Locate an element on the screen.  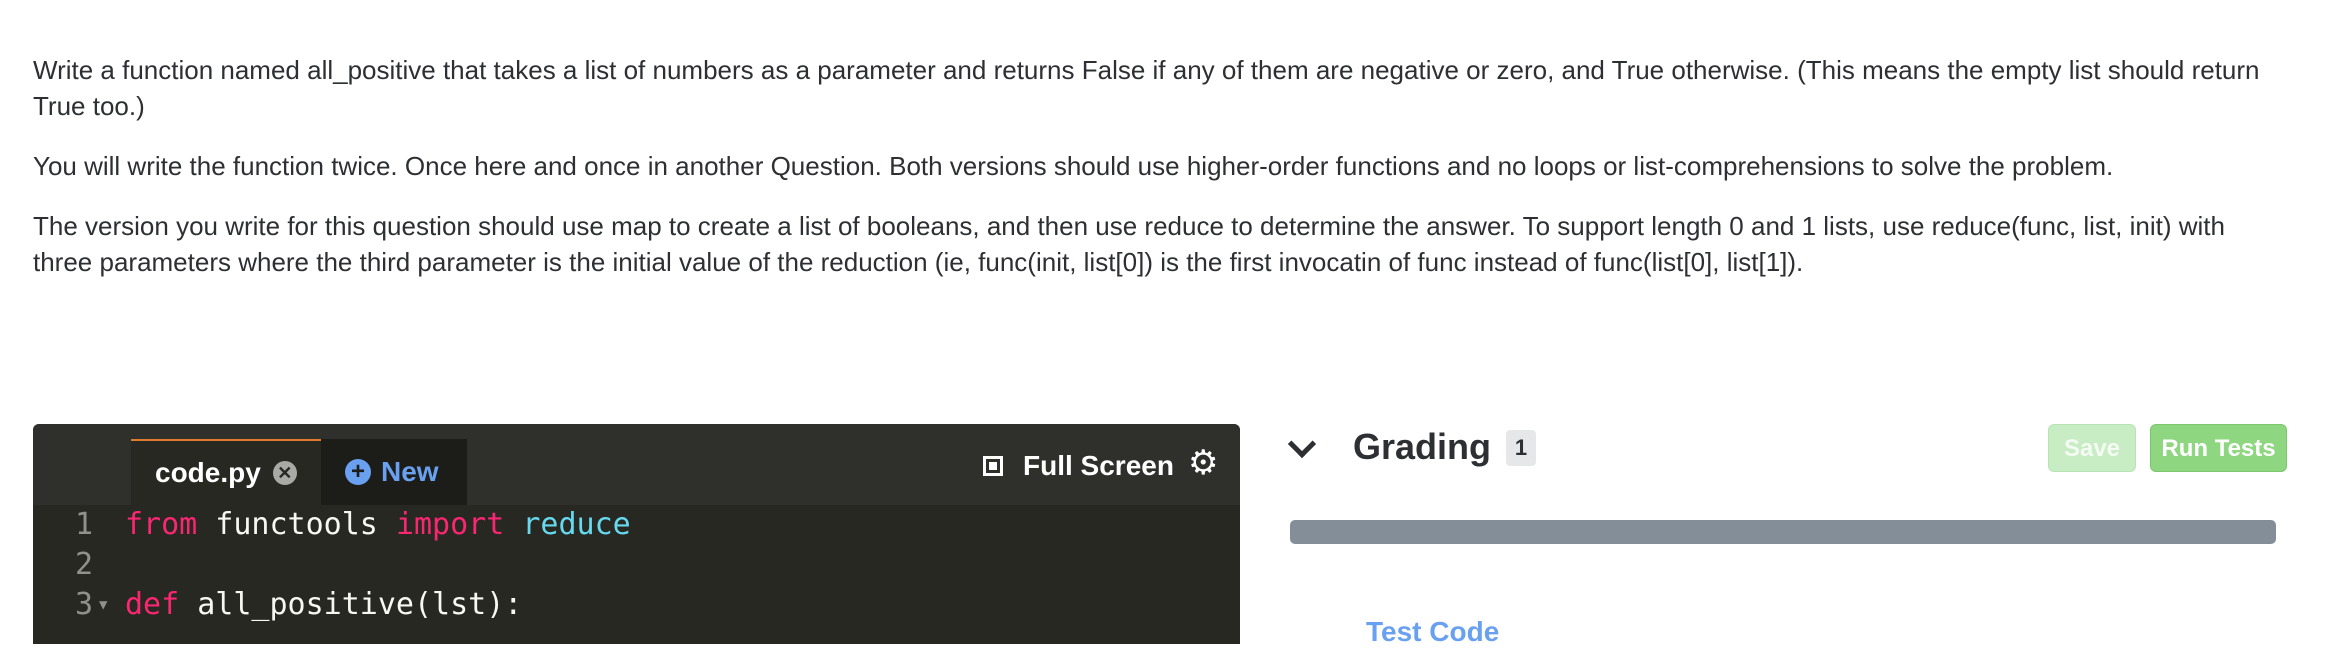
full-screen-button: Full Screen is located at coordinates (1078, 466).